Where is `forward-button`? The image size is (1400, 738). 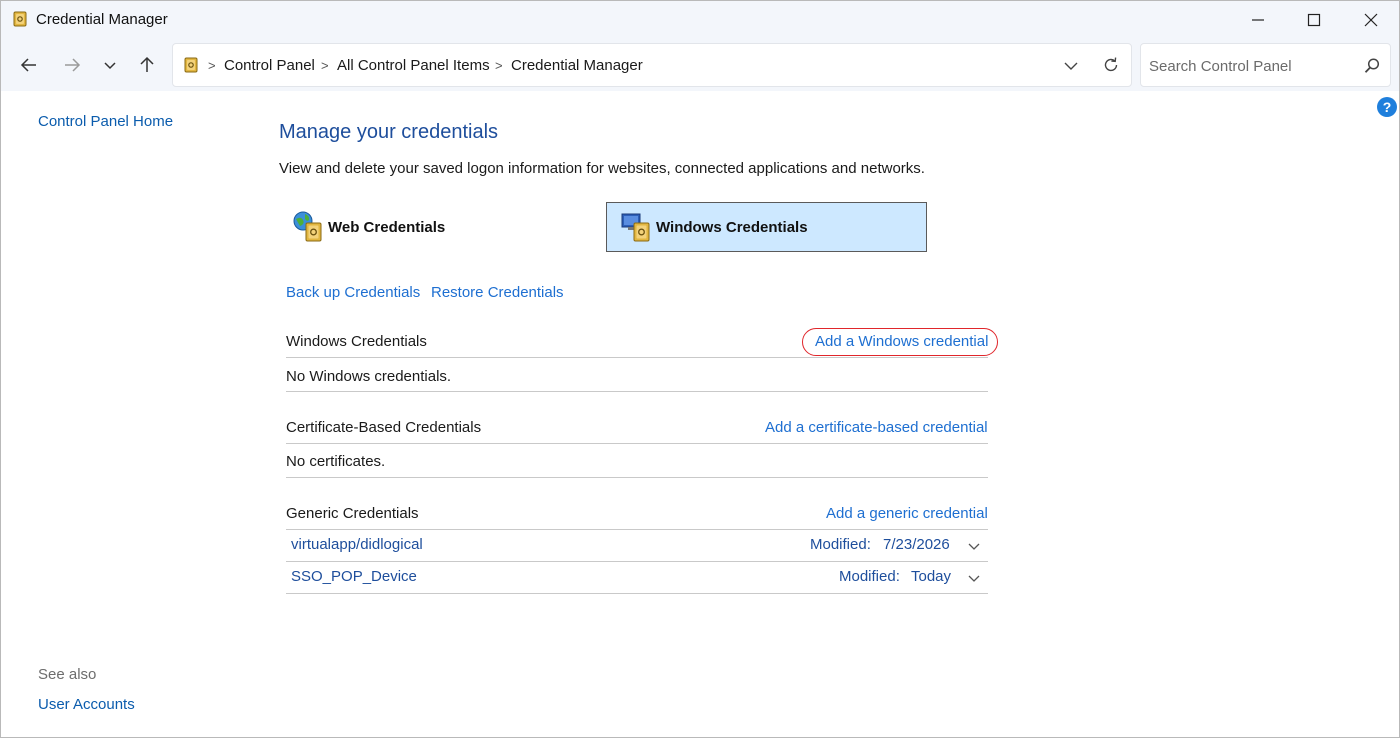 forward-button is located at coordinates (72, 65).